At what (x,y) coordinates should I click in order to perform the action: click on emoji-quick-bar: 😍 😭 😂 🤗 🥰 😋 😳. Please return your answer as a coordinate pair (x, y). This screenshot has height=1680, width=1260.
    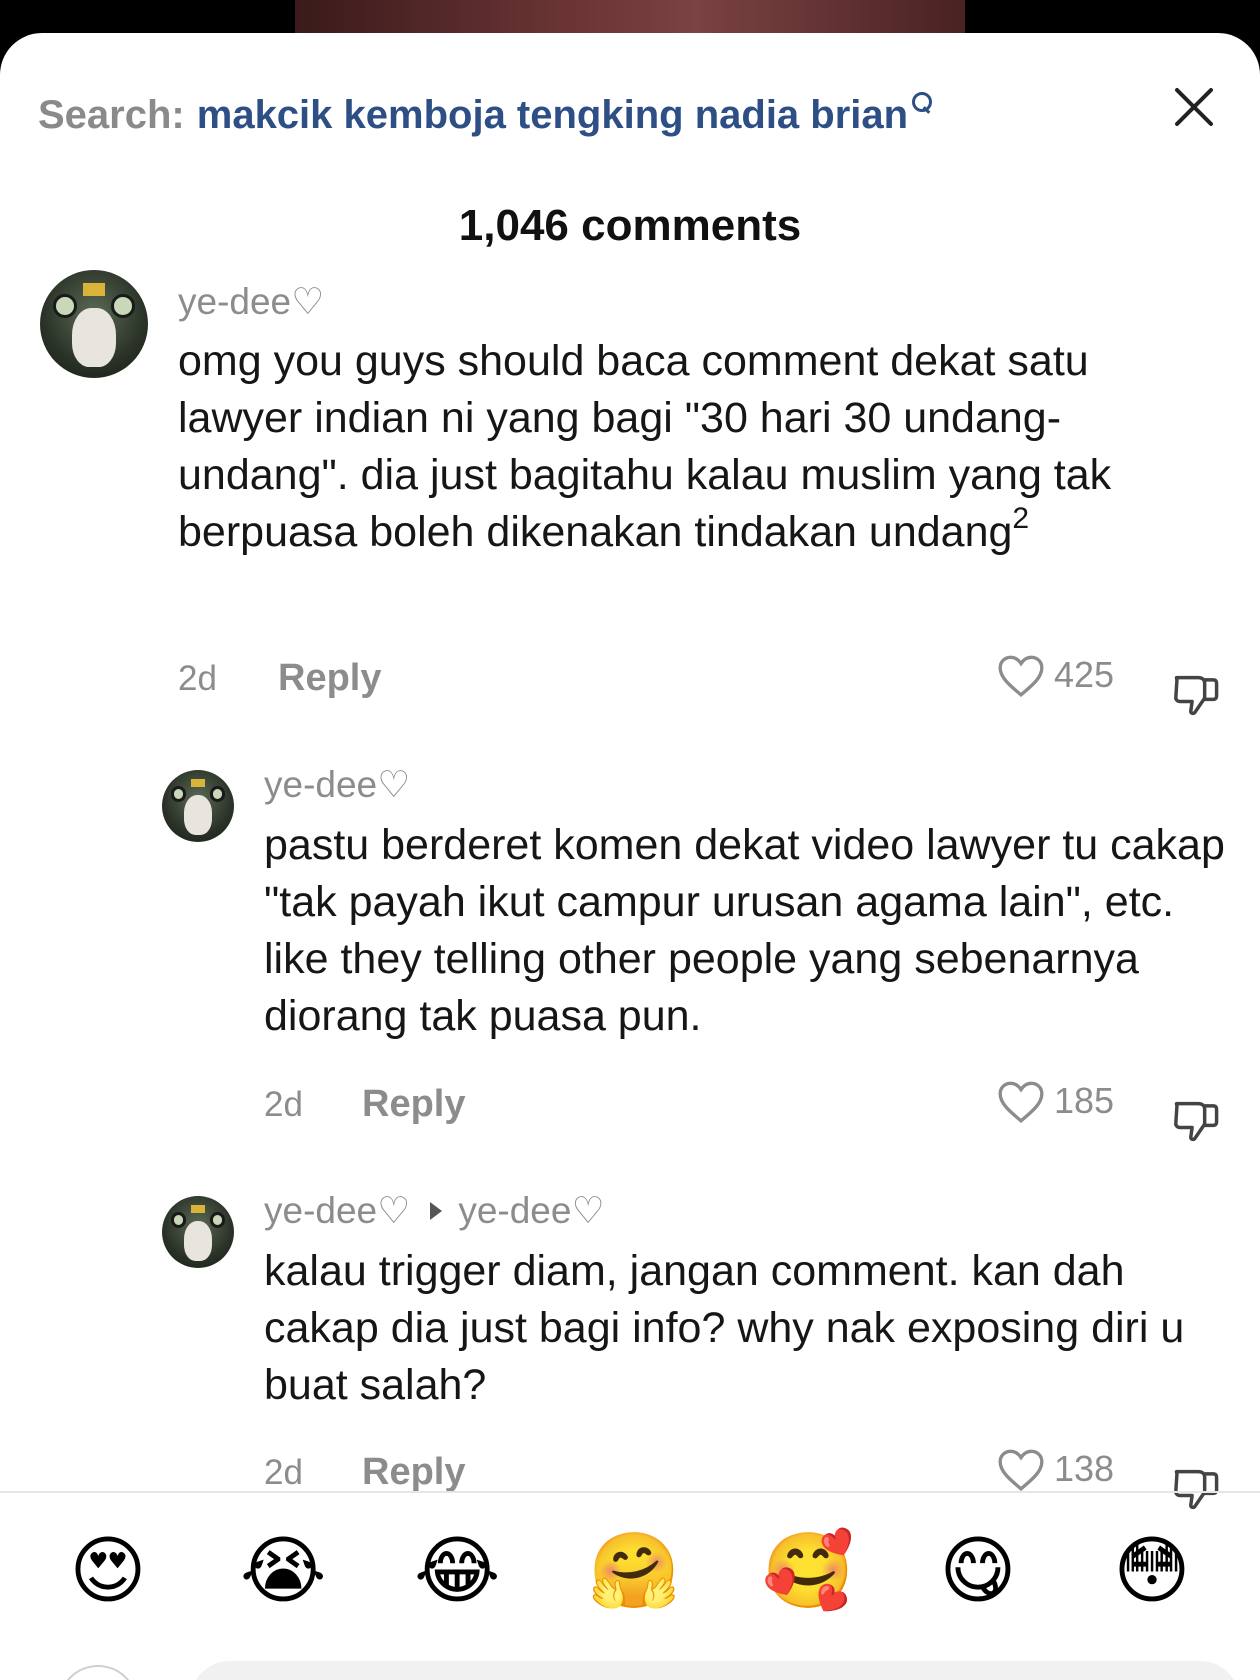
    Looking at the image, I should click on (630, 1579).